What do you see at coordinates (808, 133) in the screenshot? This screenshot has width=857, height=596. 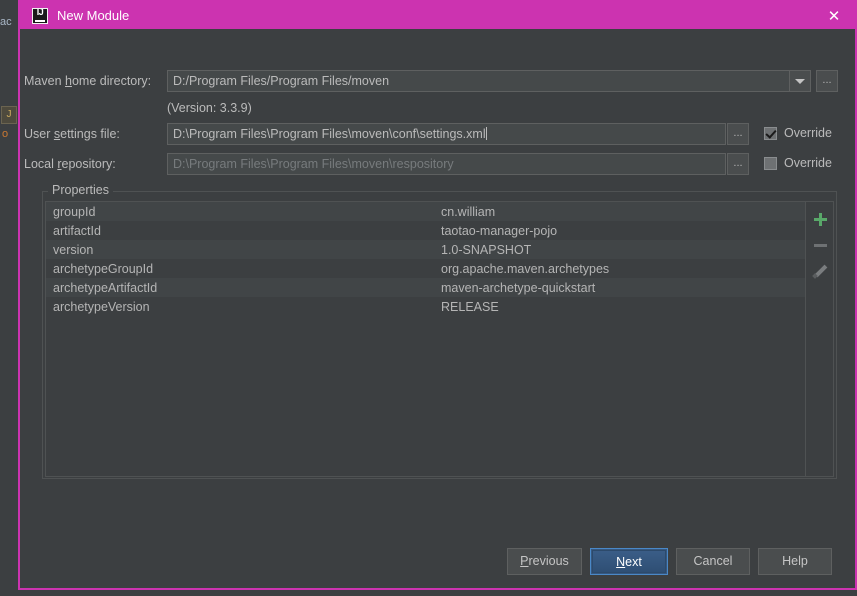 I see `user-settings-override-label: Override` at bounding box center [808, 133].